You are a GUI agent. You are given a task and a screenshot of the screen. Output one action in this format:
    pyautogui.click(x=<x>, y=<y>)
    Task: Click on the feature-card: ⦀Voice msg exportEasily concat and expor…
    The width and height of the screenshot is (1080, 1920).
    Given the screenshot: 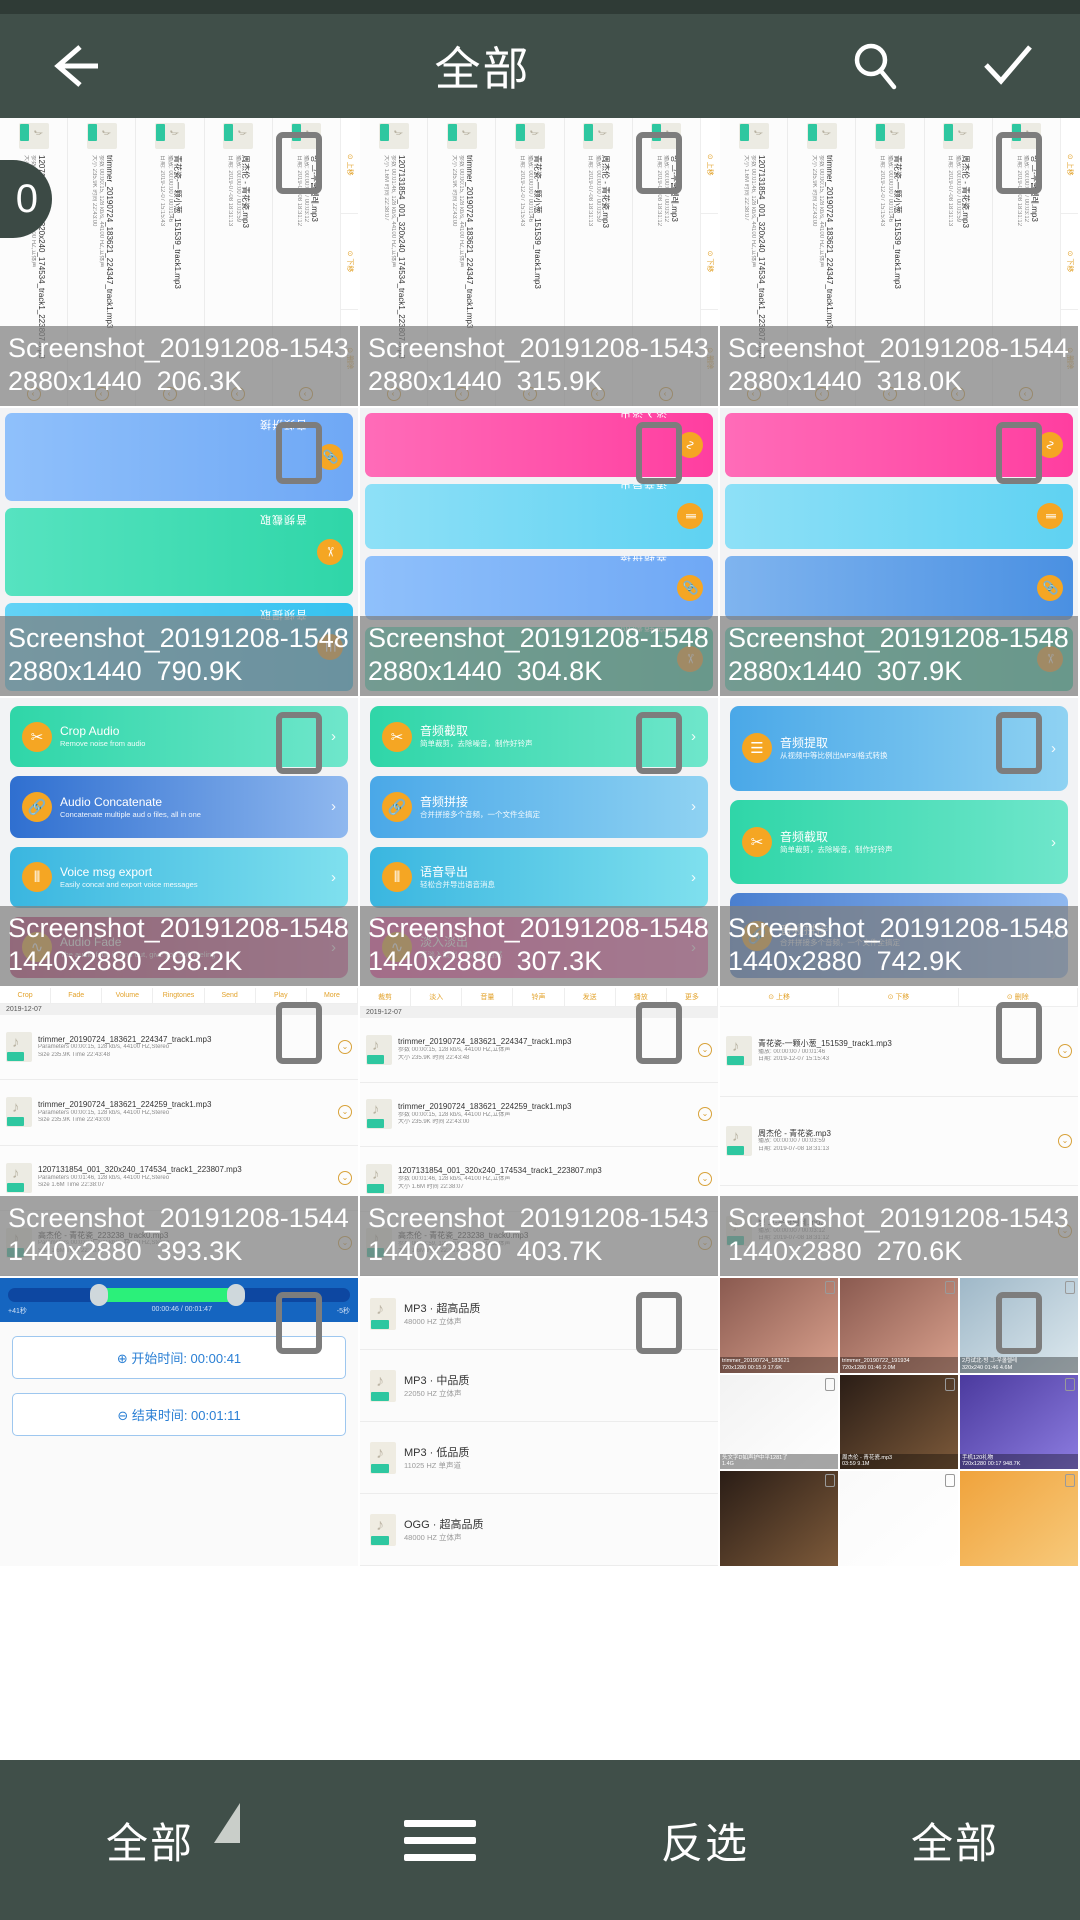 What is the action you would take?
    pyautogui.click(x=899, y=516)
    